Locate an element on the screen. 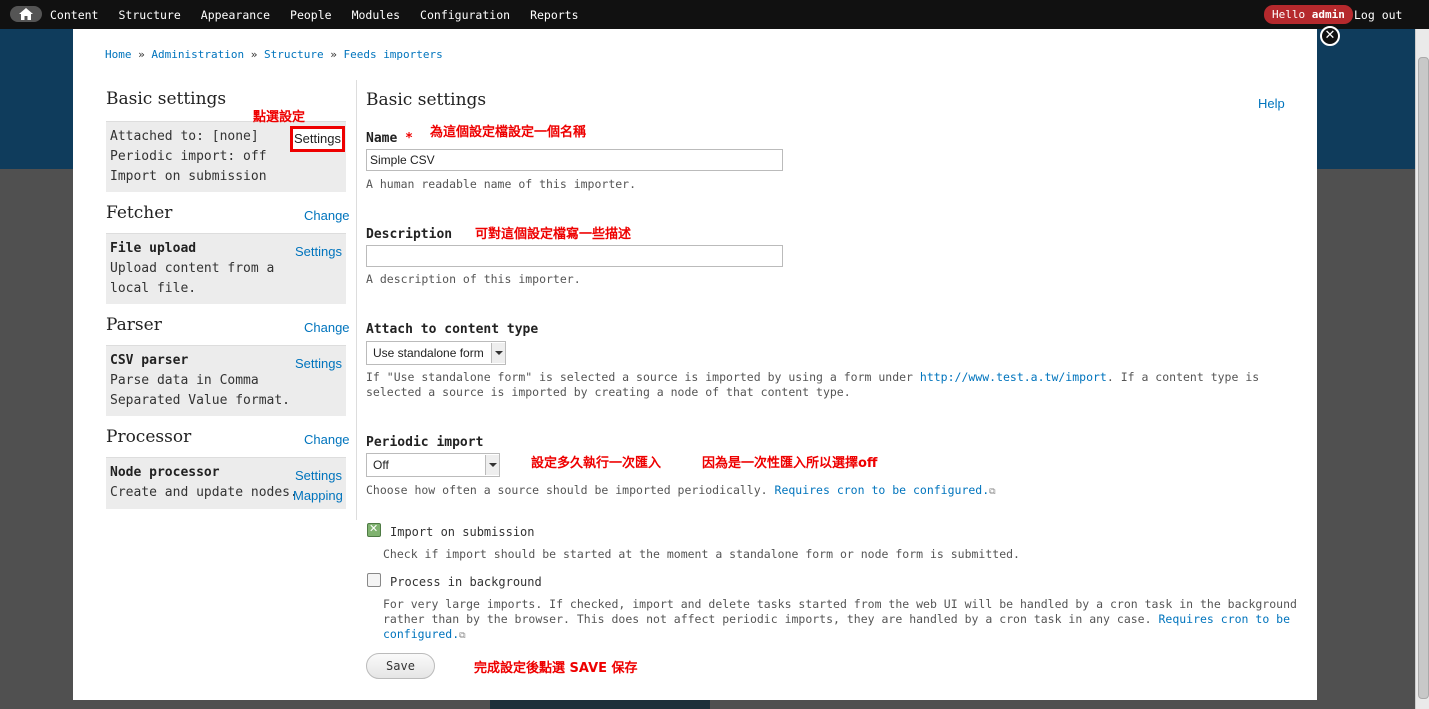 The image size is (1429, 709). fetcher-name: File upload is located at coordinates (153, 248).